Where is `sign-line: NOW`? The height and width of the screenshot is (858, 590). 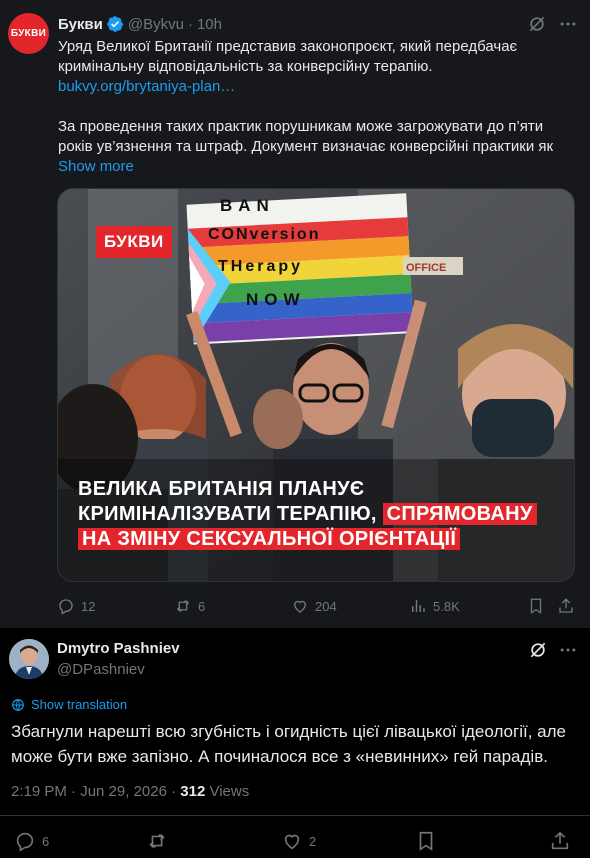 sign-line: NOW is located at coordinates (276, 299).